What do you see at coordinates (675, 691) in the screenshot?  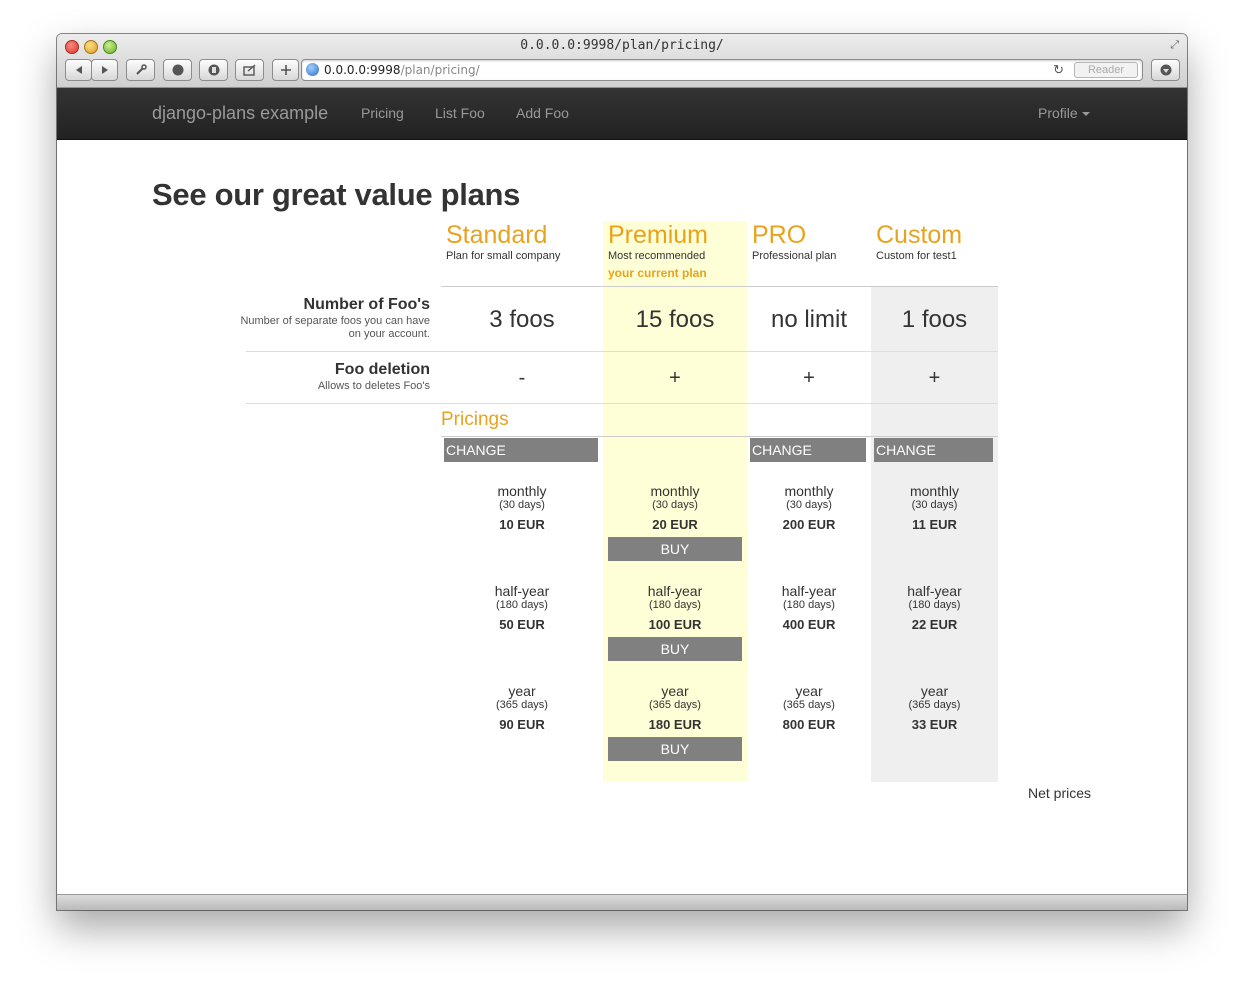 I see `period-premium-year: year` at bounding box center [675, 691].